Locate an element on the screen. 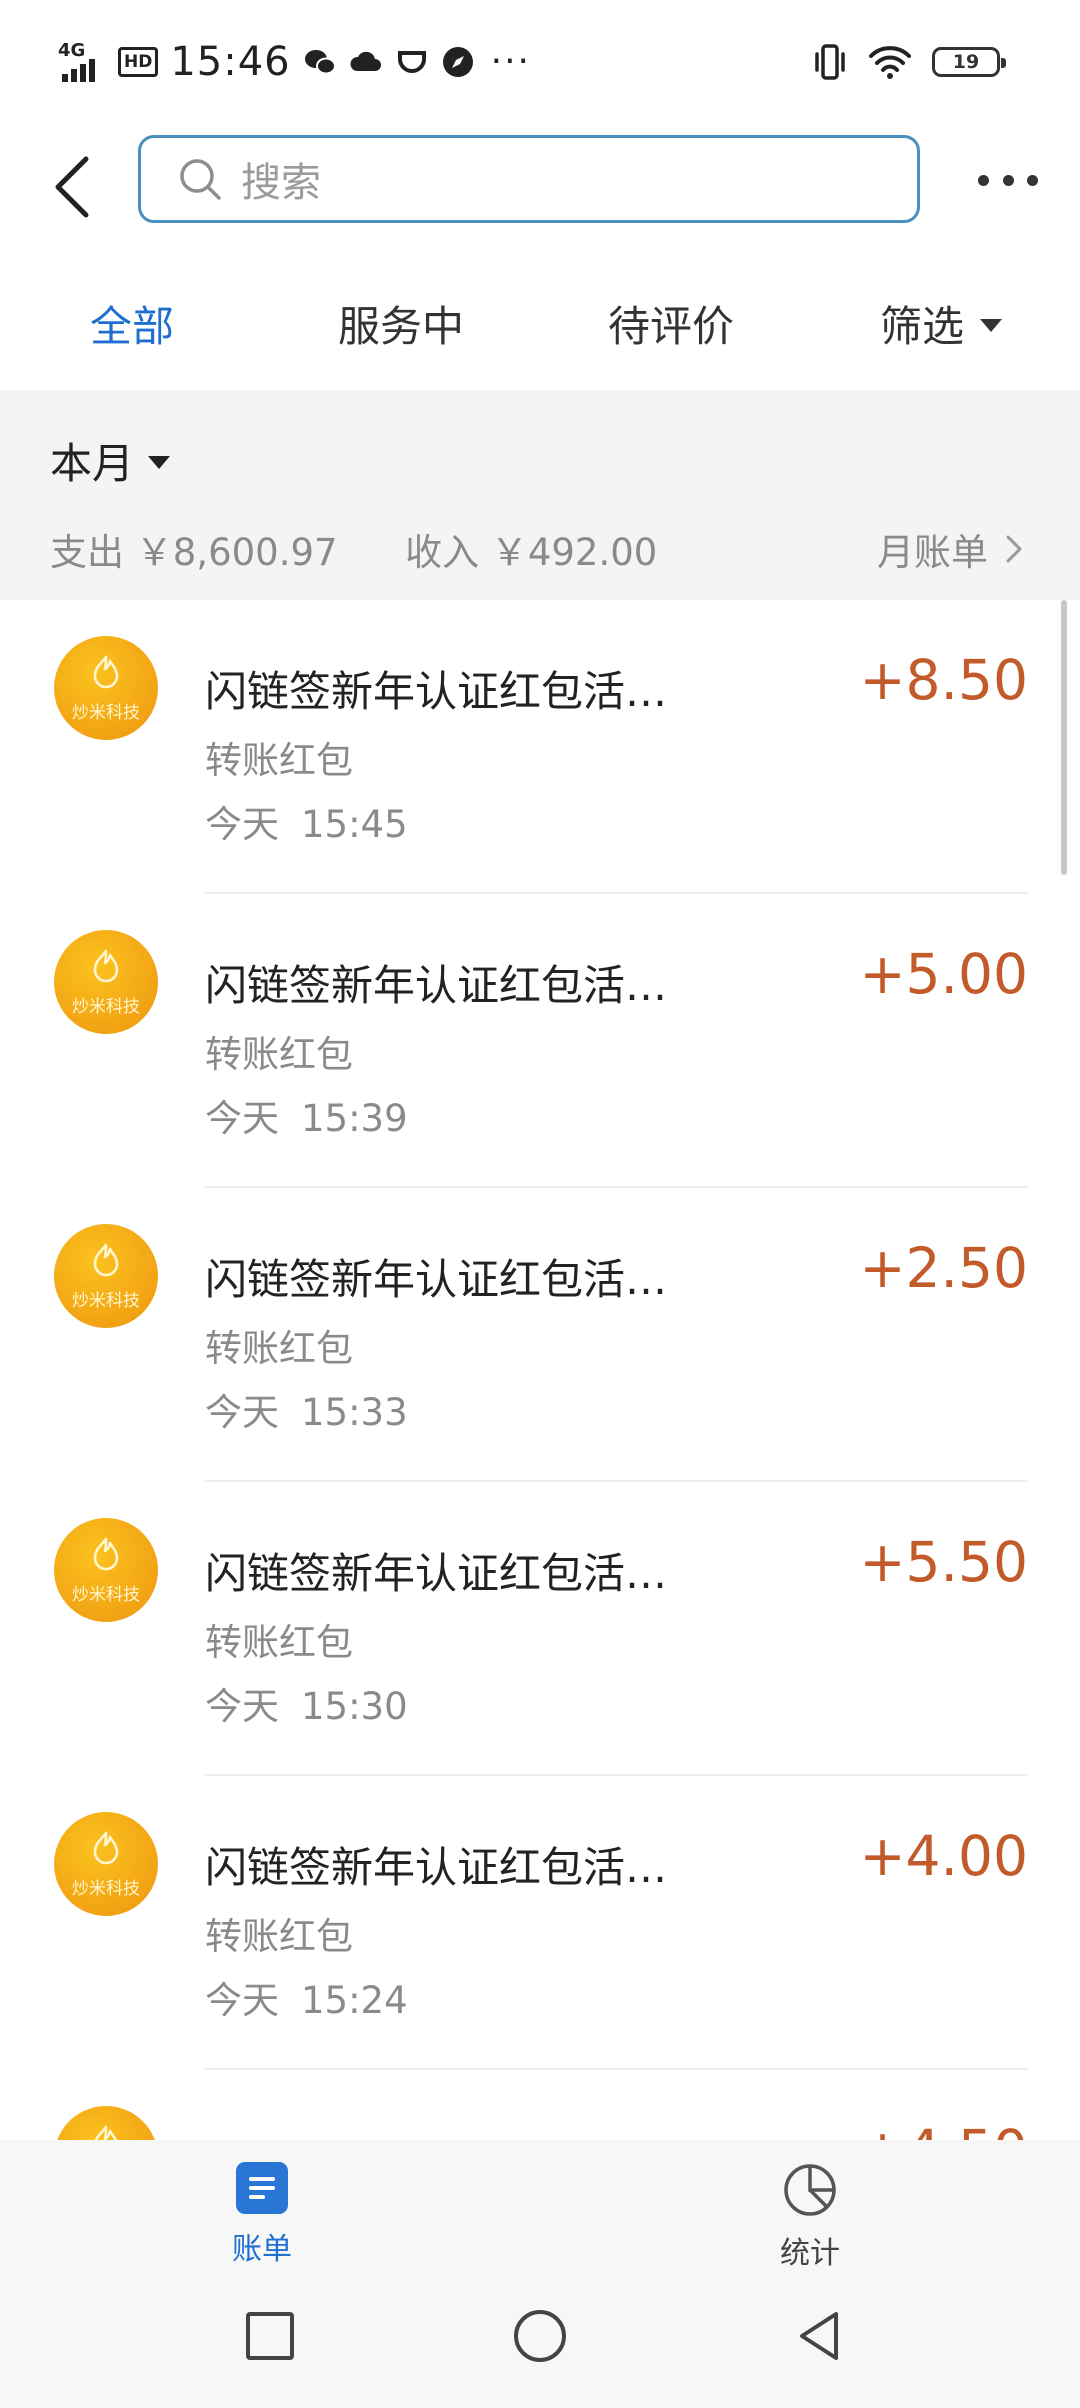 This screenshot has height=2408, width=1080. wifi-icon is located at coordinates (890, 62).